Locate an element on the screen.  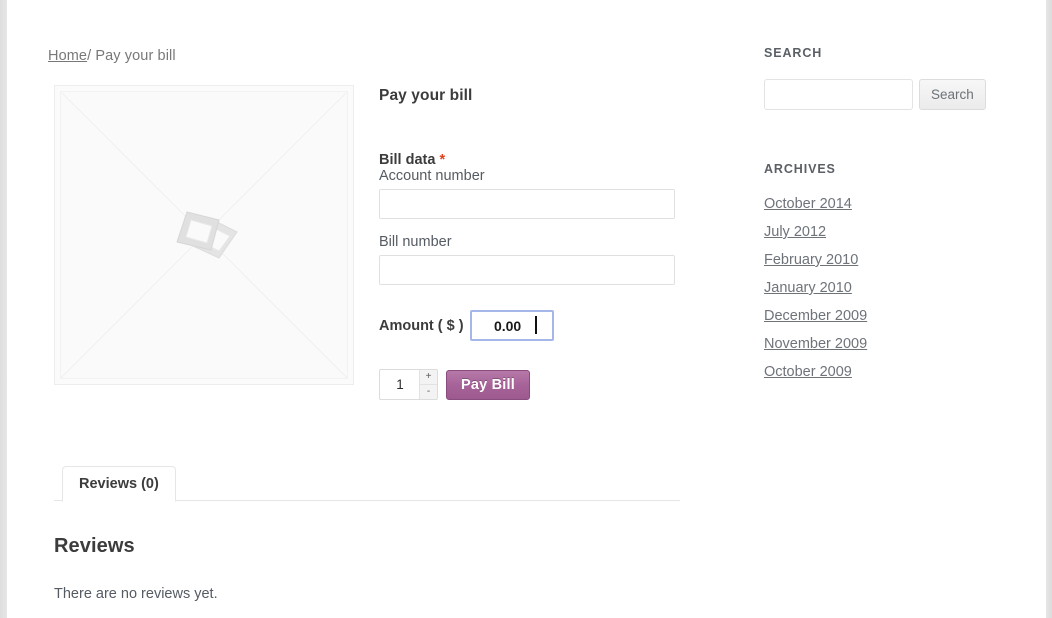
quantity-buttons: + - is located at coordinates (428, 384).